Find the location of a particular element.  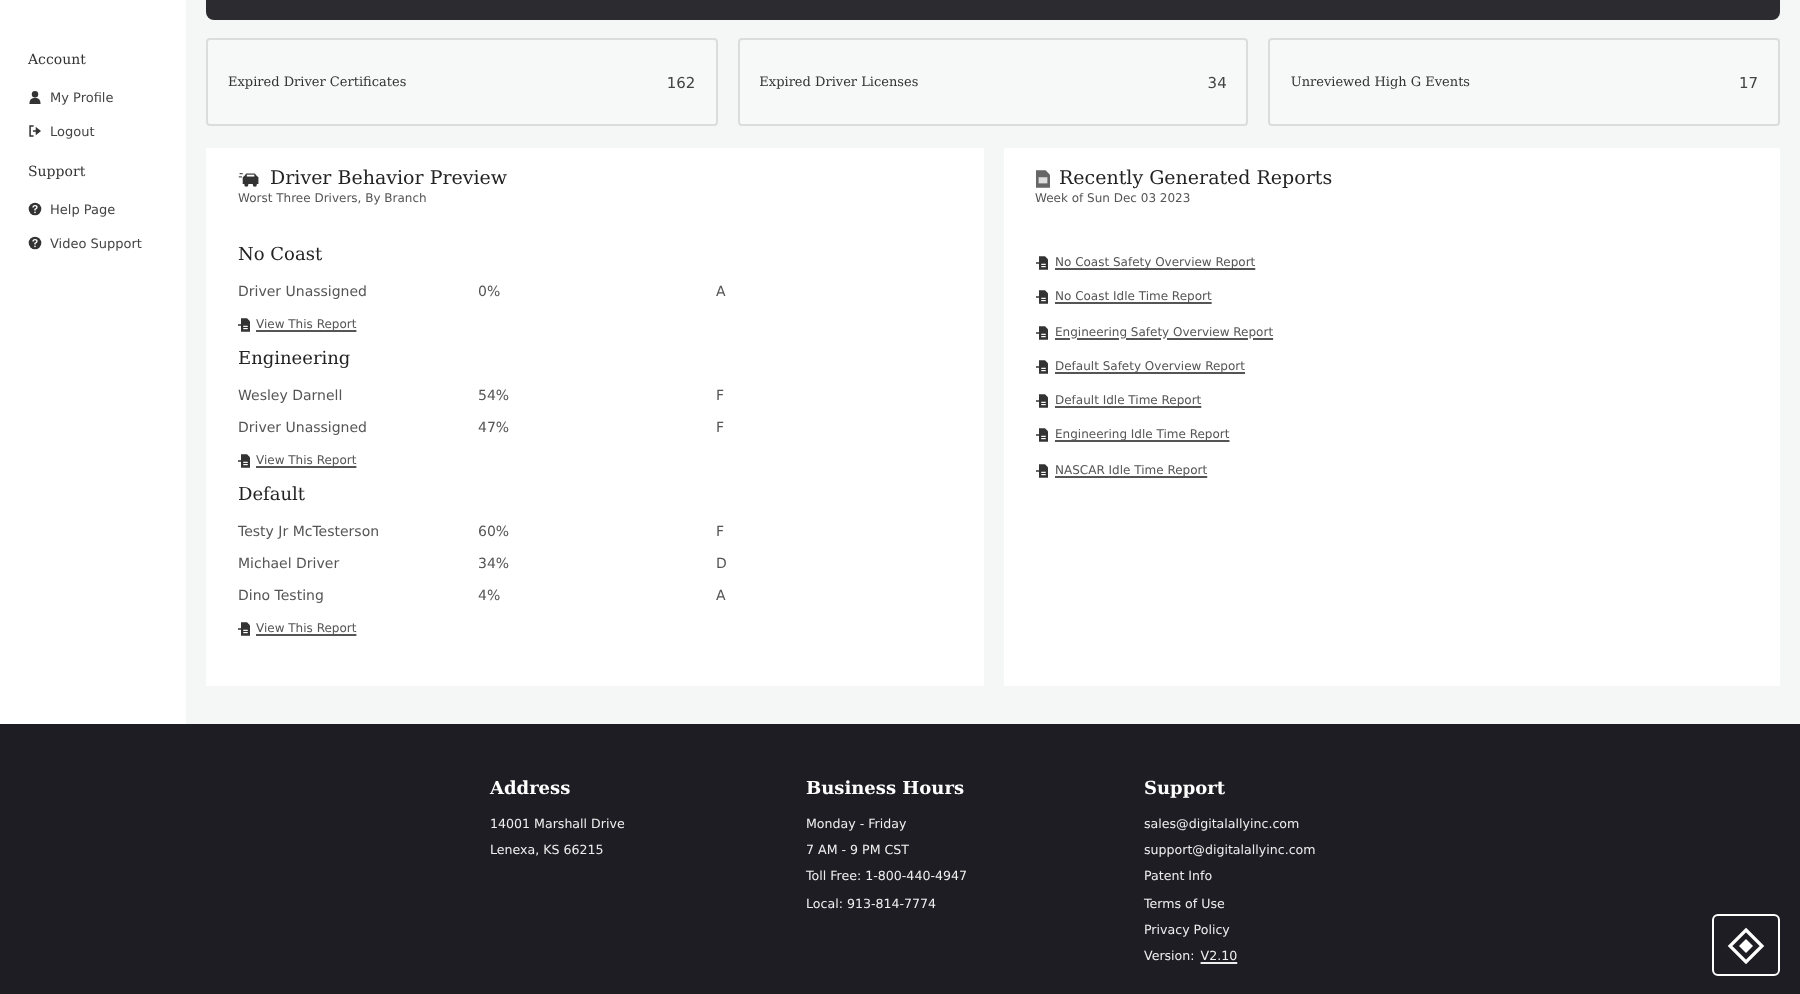

logout-icon is located at coordinates (35, 131).